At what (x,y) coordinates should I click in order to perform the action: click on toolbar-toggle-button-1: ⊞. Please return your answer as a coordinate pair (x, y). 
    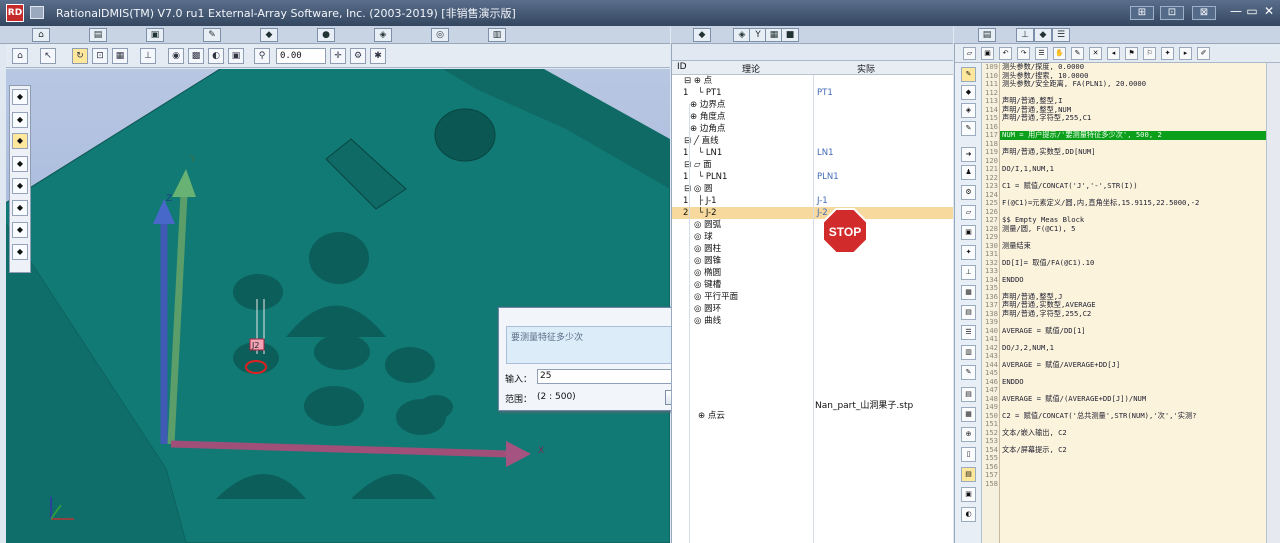
    Looking at the image, I should click on (1142, 13).